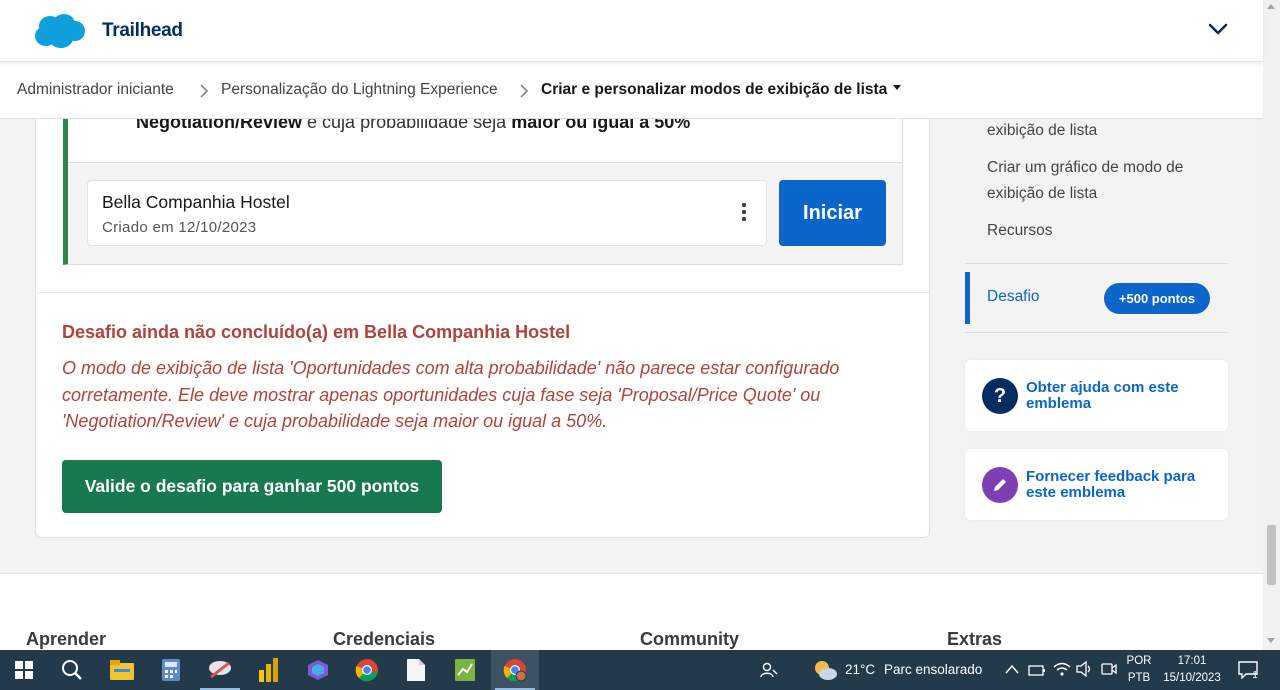 The height and width of the screenshot is (690, 1280). What do you see at coordinates (1111, 484) in the screenshot?
I see `feedback-card-label: Fornecer feedback para este emblema` at bounding box center [1111, 484].